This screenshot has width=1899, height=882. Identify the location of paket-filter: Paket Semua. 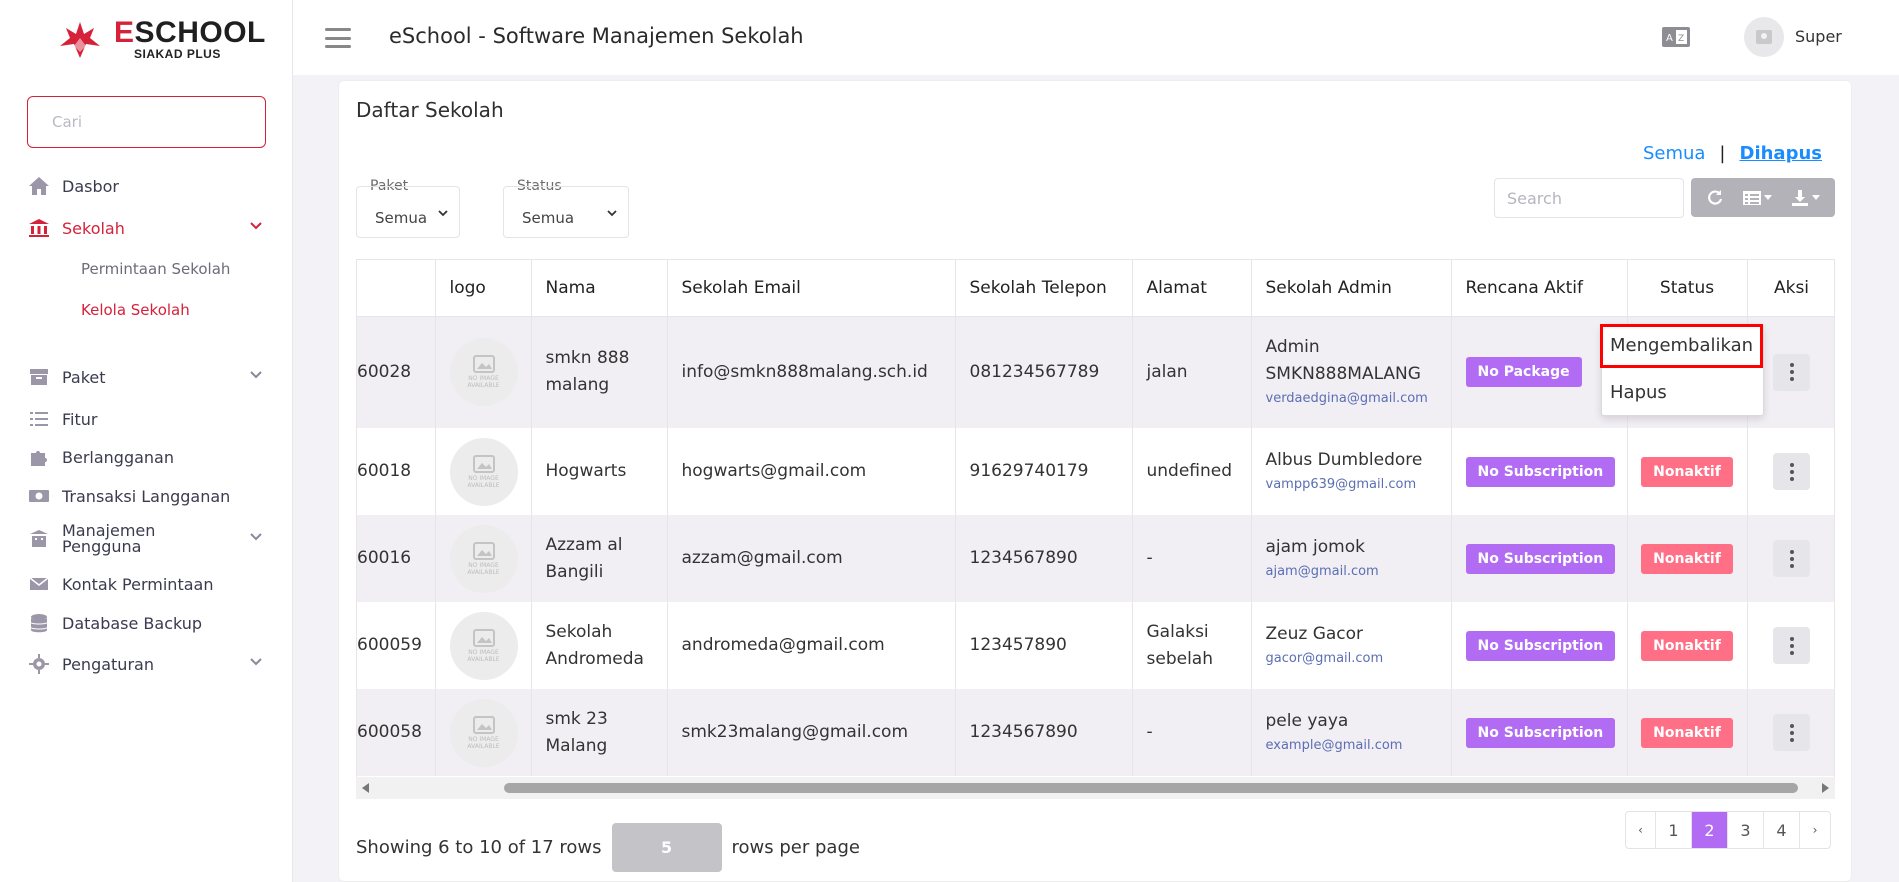
(408, 208).